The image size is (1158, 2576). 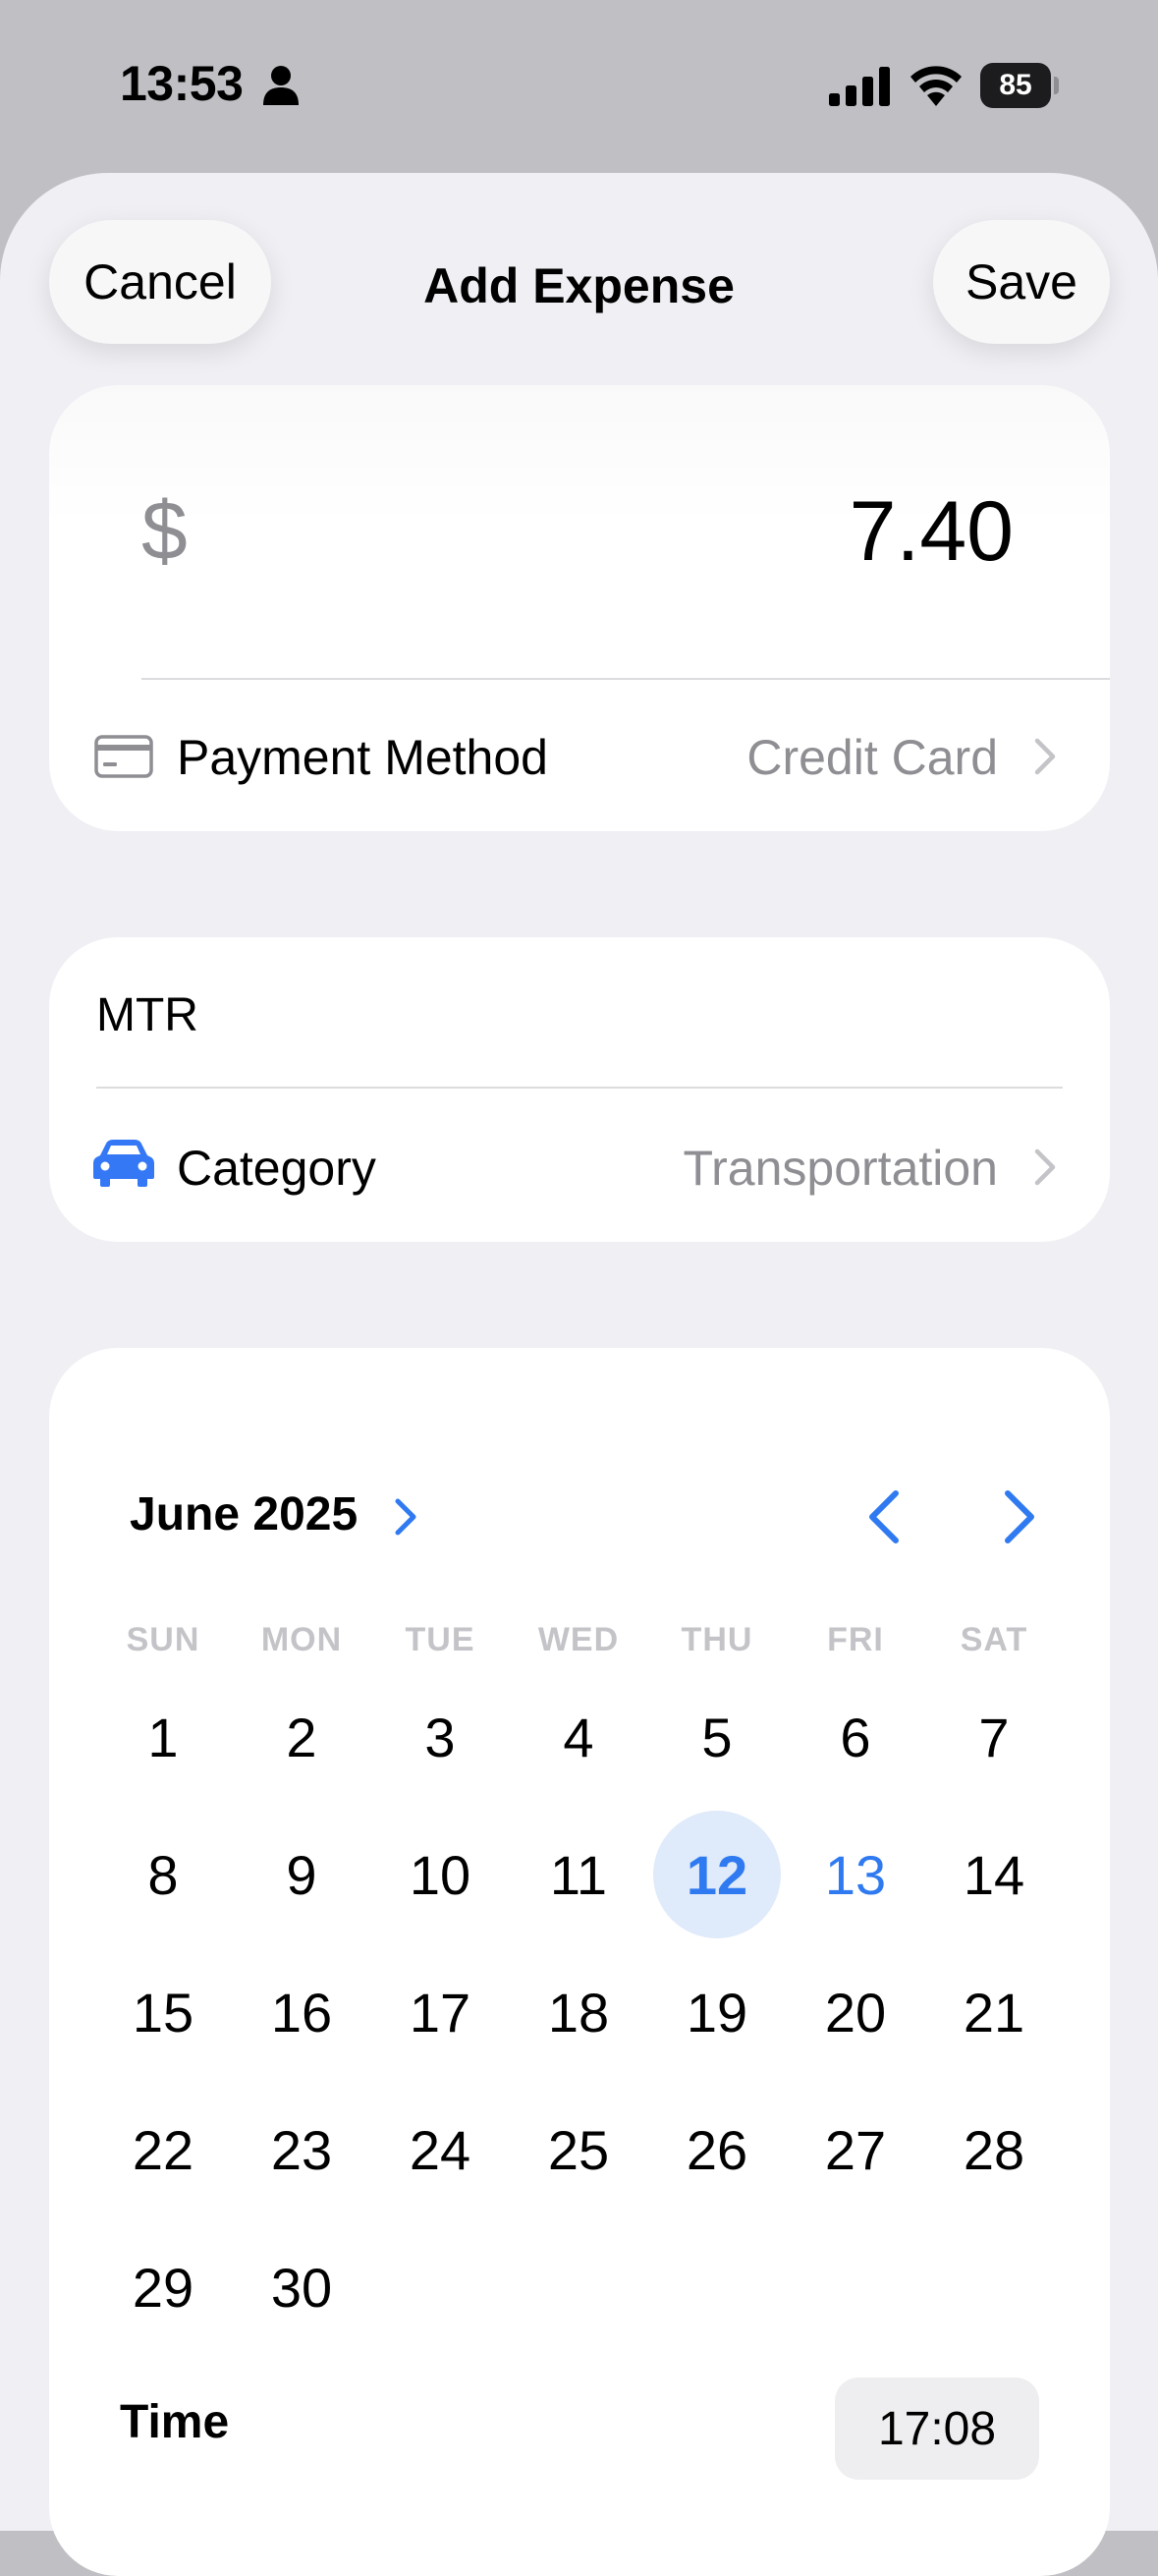 What do you see at coordinates (182, 83) in the screenshot?
I see `status-time: 13:53` at bounding box center [182, 83].